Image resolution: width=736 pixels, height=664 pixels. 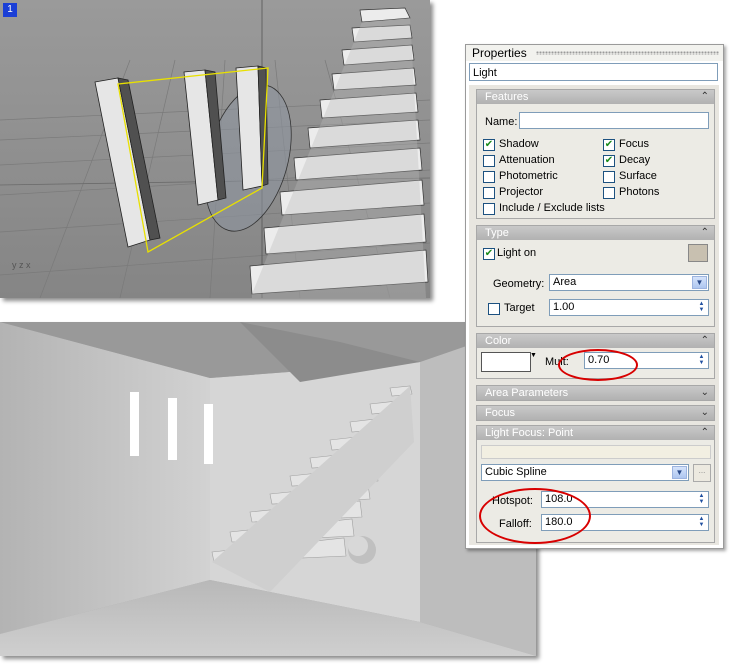 I want to click on target-label: Target, so click(x=519, y=308).